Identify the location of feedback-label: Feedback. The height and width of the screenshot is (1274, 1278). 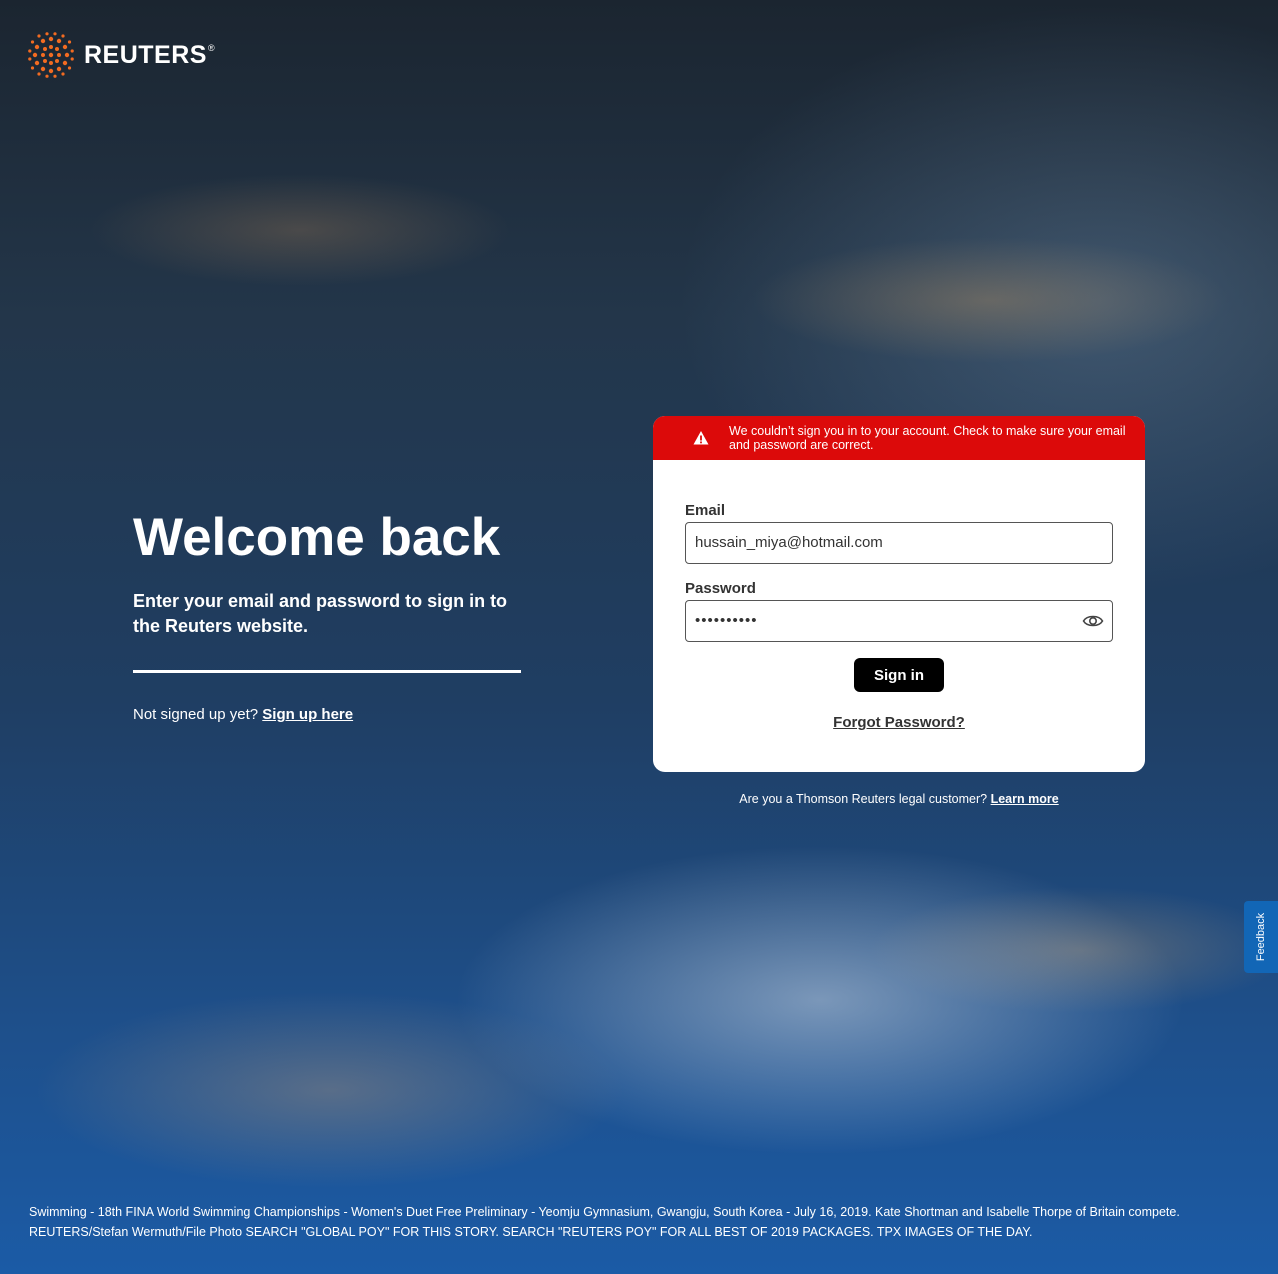
(1261, 937).